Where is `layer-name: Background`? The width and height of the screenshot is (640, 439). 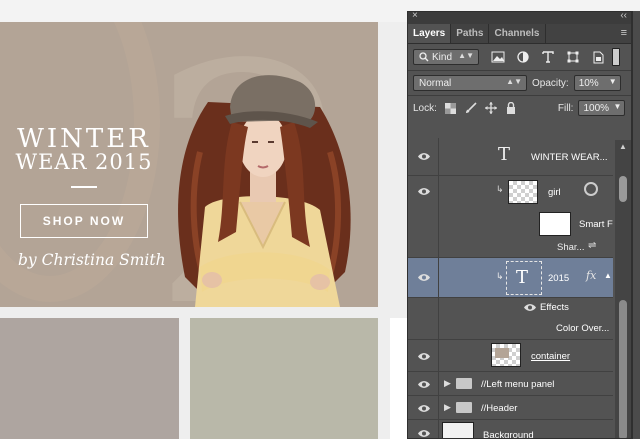 layer-name: Background is located at coordinates (508, 434).